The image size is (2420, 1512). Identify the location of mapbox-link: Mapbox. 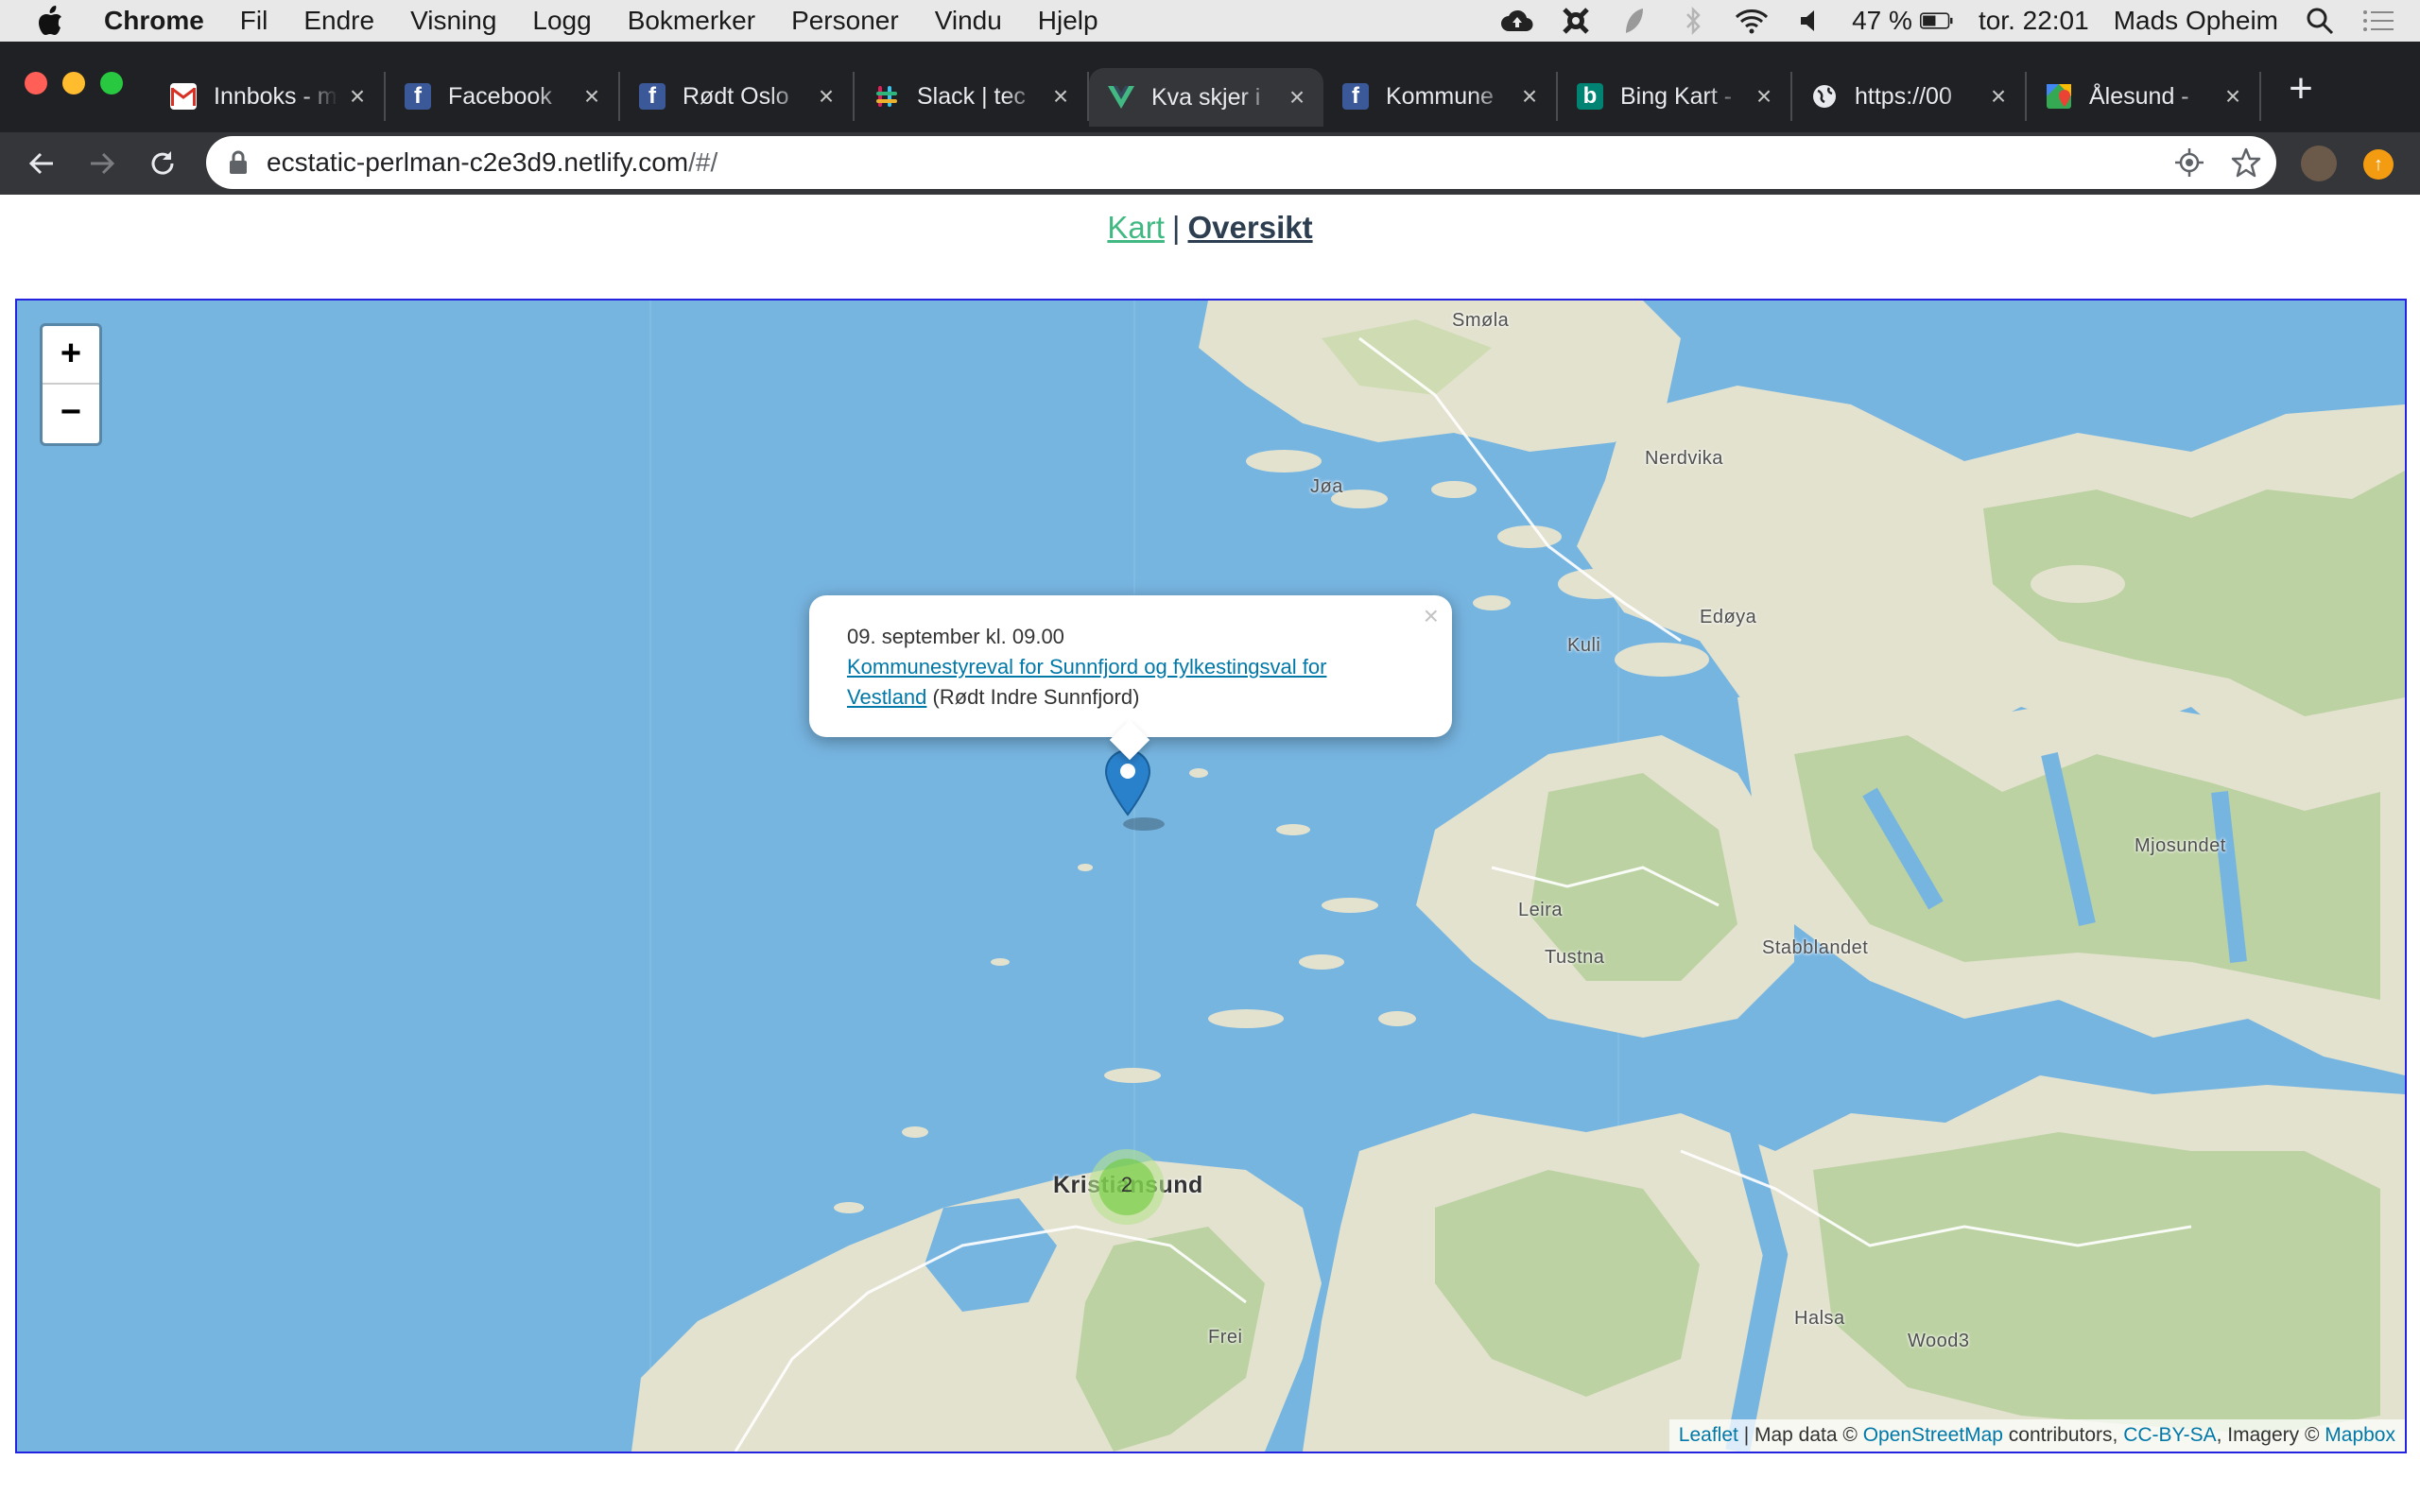
(2360, 1435).